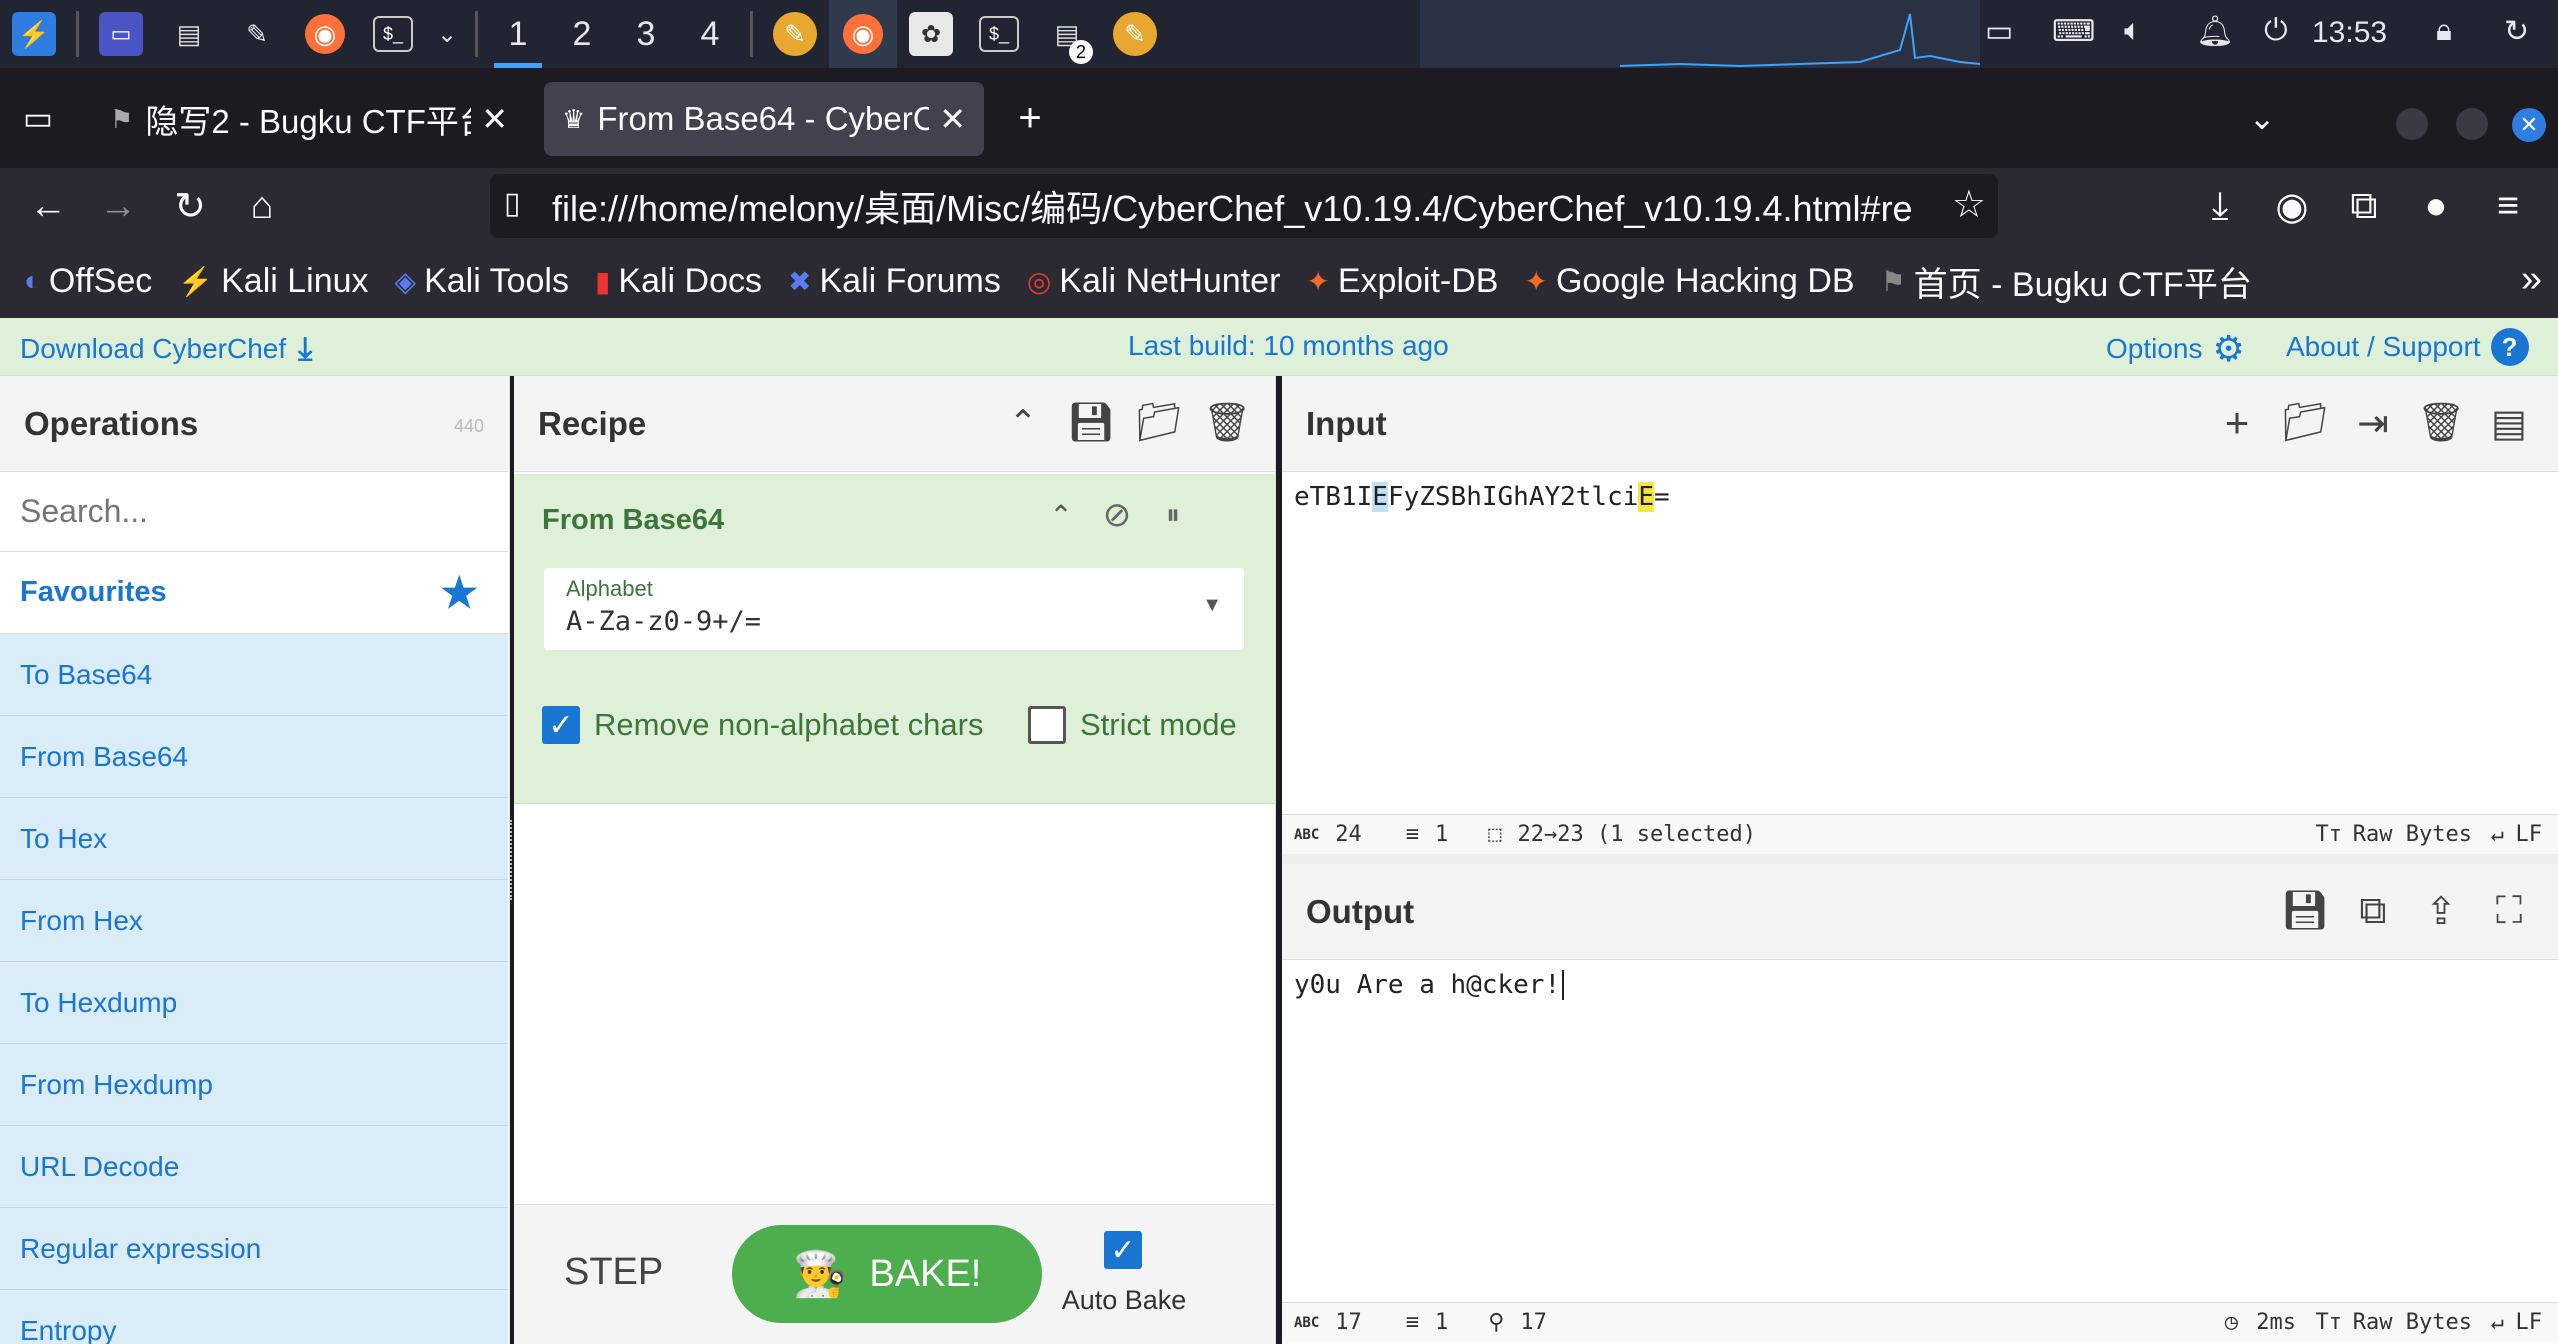 Image resolution: width=2558 pixels, height=1344 pixels. I want to click on operation-entropy: Entropy, so click(254, 1317).